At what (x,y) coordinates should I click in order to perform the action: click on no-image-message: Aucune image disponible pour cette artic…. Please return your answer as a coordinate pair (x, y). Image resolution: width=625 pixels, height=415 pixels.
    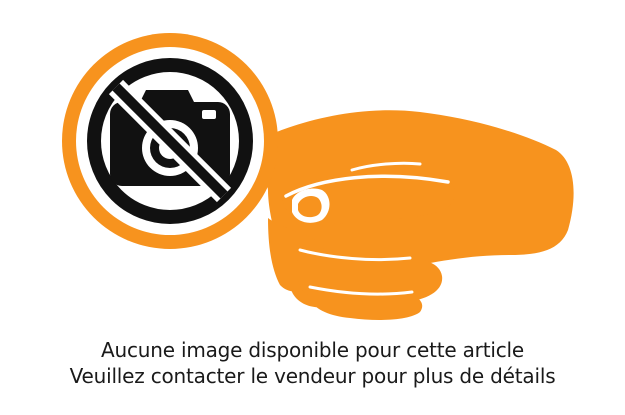
    Looking at the image, I should click on (312, 350).